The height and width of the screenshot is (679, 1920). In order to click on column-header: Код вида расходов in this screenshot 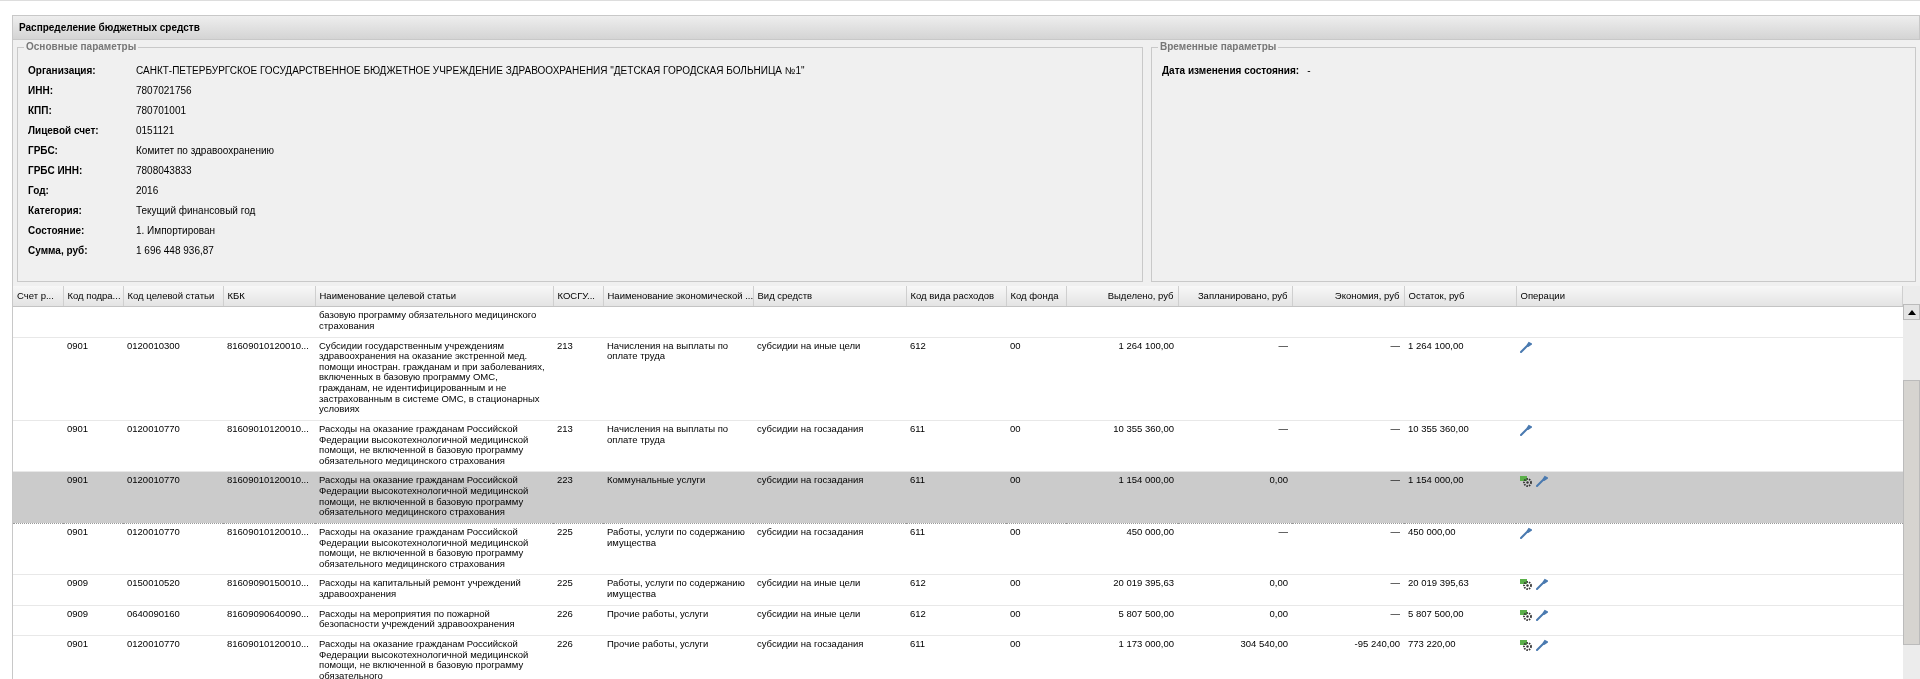, I will do `click(956, 296)`.